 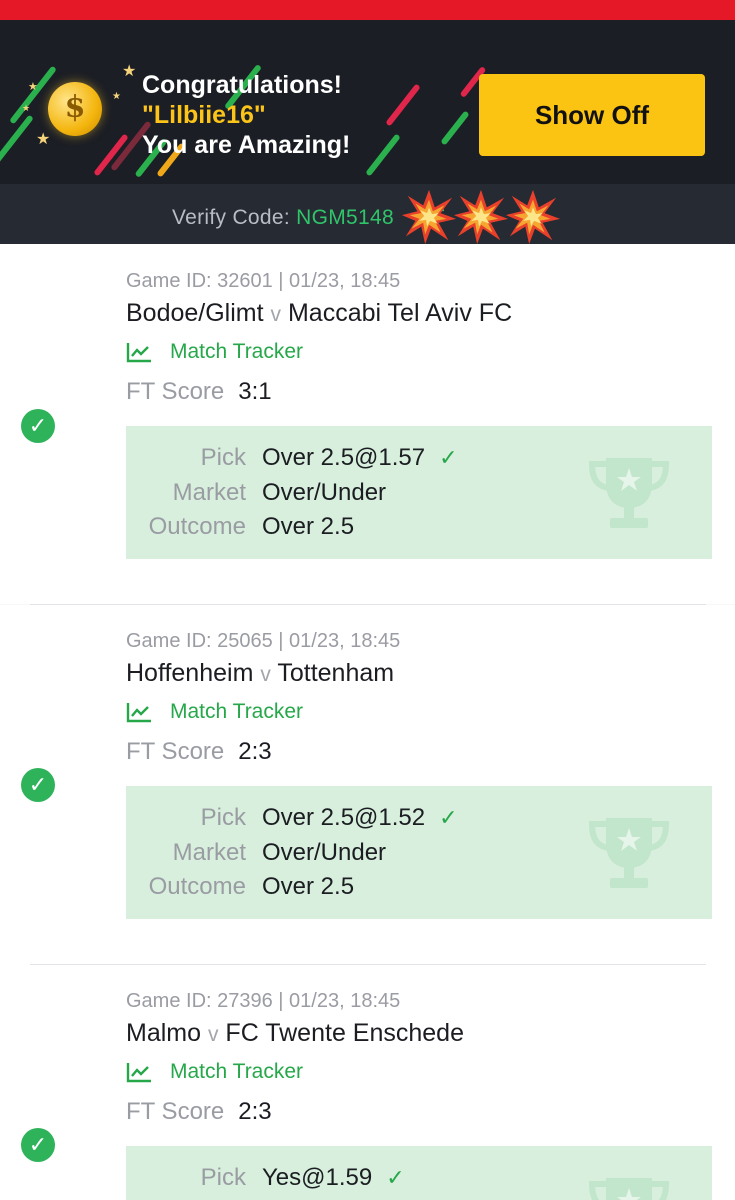 What do you see at coordinates (263, 1001) in the screenshot?
I see `game-id: Game ID: 27396 | 01/23, 18:45` at bounding box center [263, 1001].